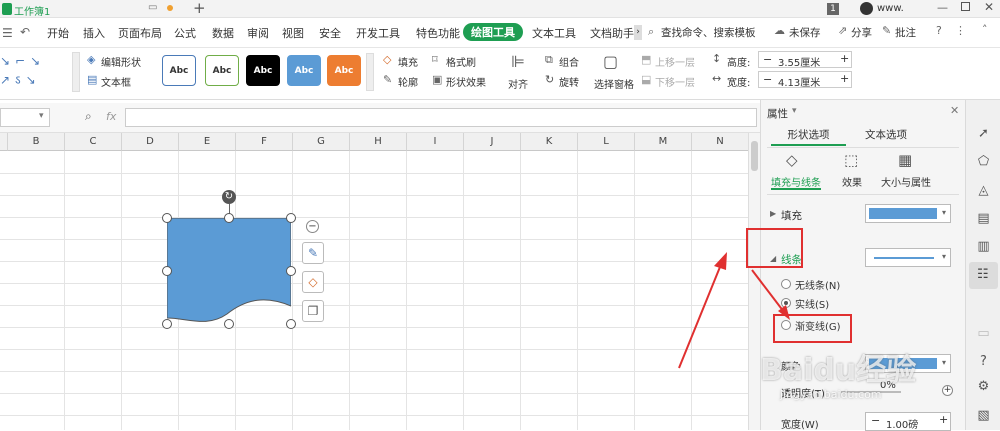 The image size is (1000, 431). Describe the element at coordinates (786, 303) in the screenshot. I see `radio-solid-line` at that location.